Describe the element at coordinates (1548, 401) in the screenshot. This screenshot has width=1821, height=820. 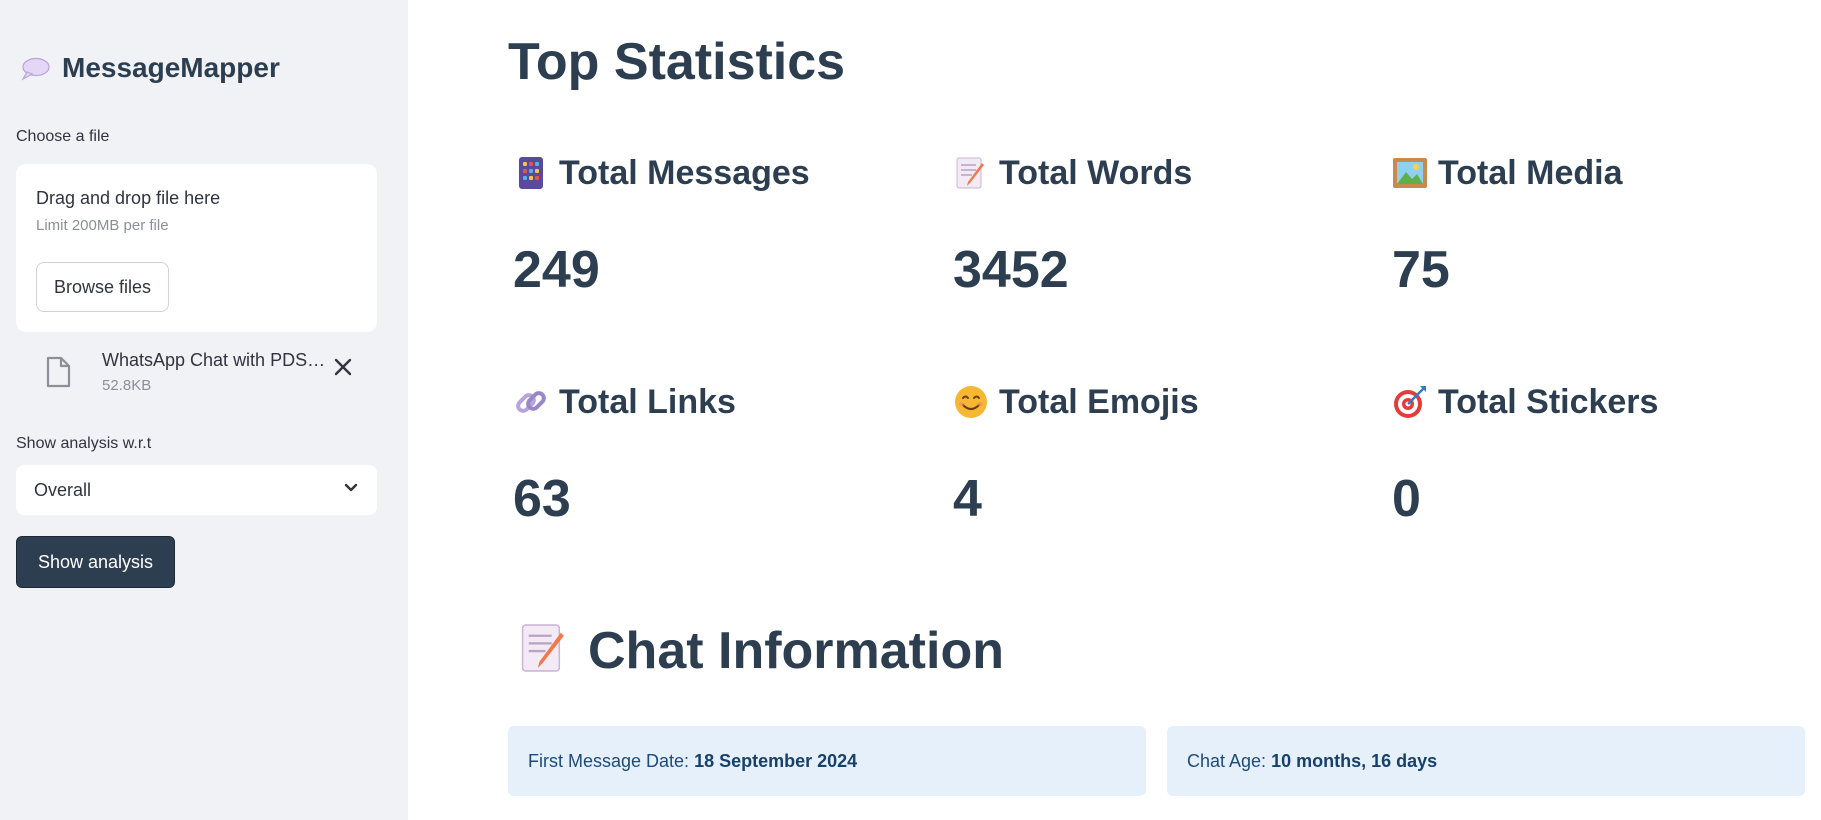
I see `stat-label: Total Stickers` at that location.